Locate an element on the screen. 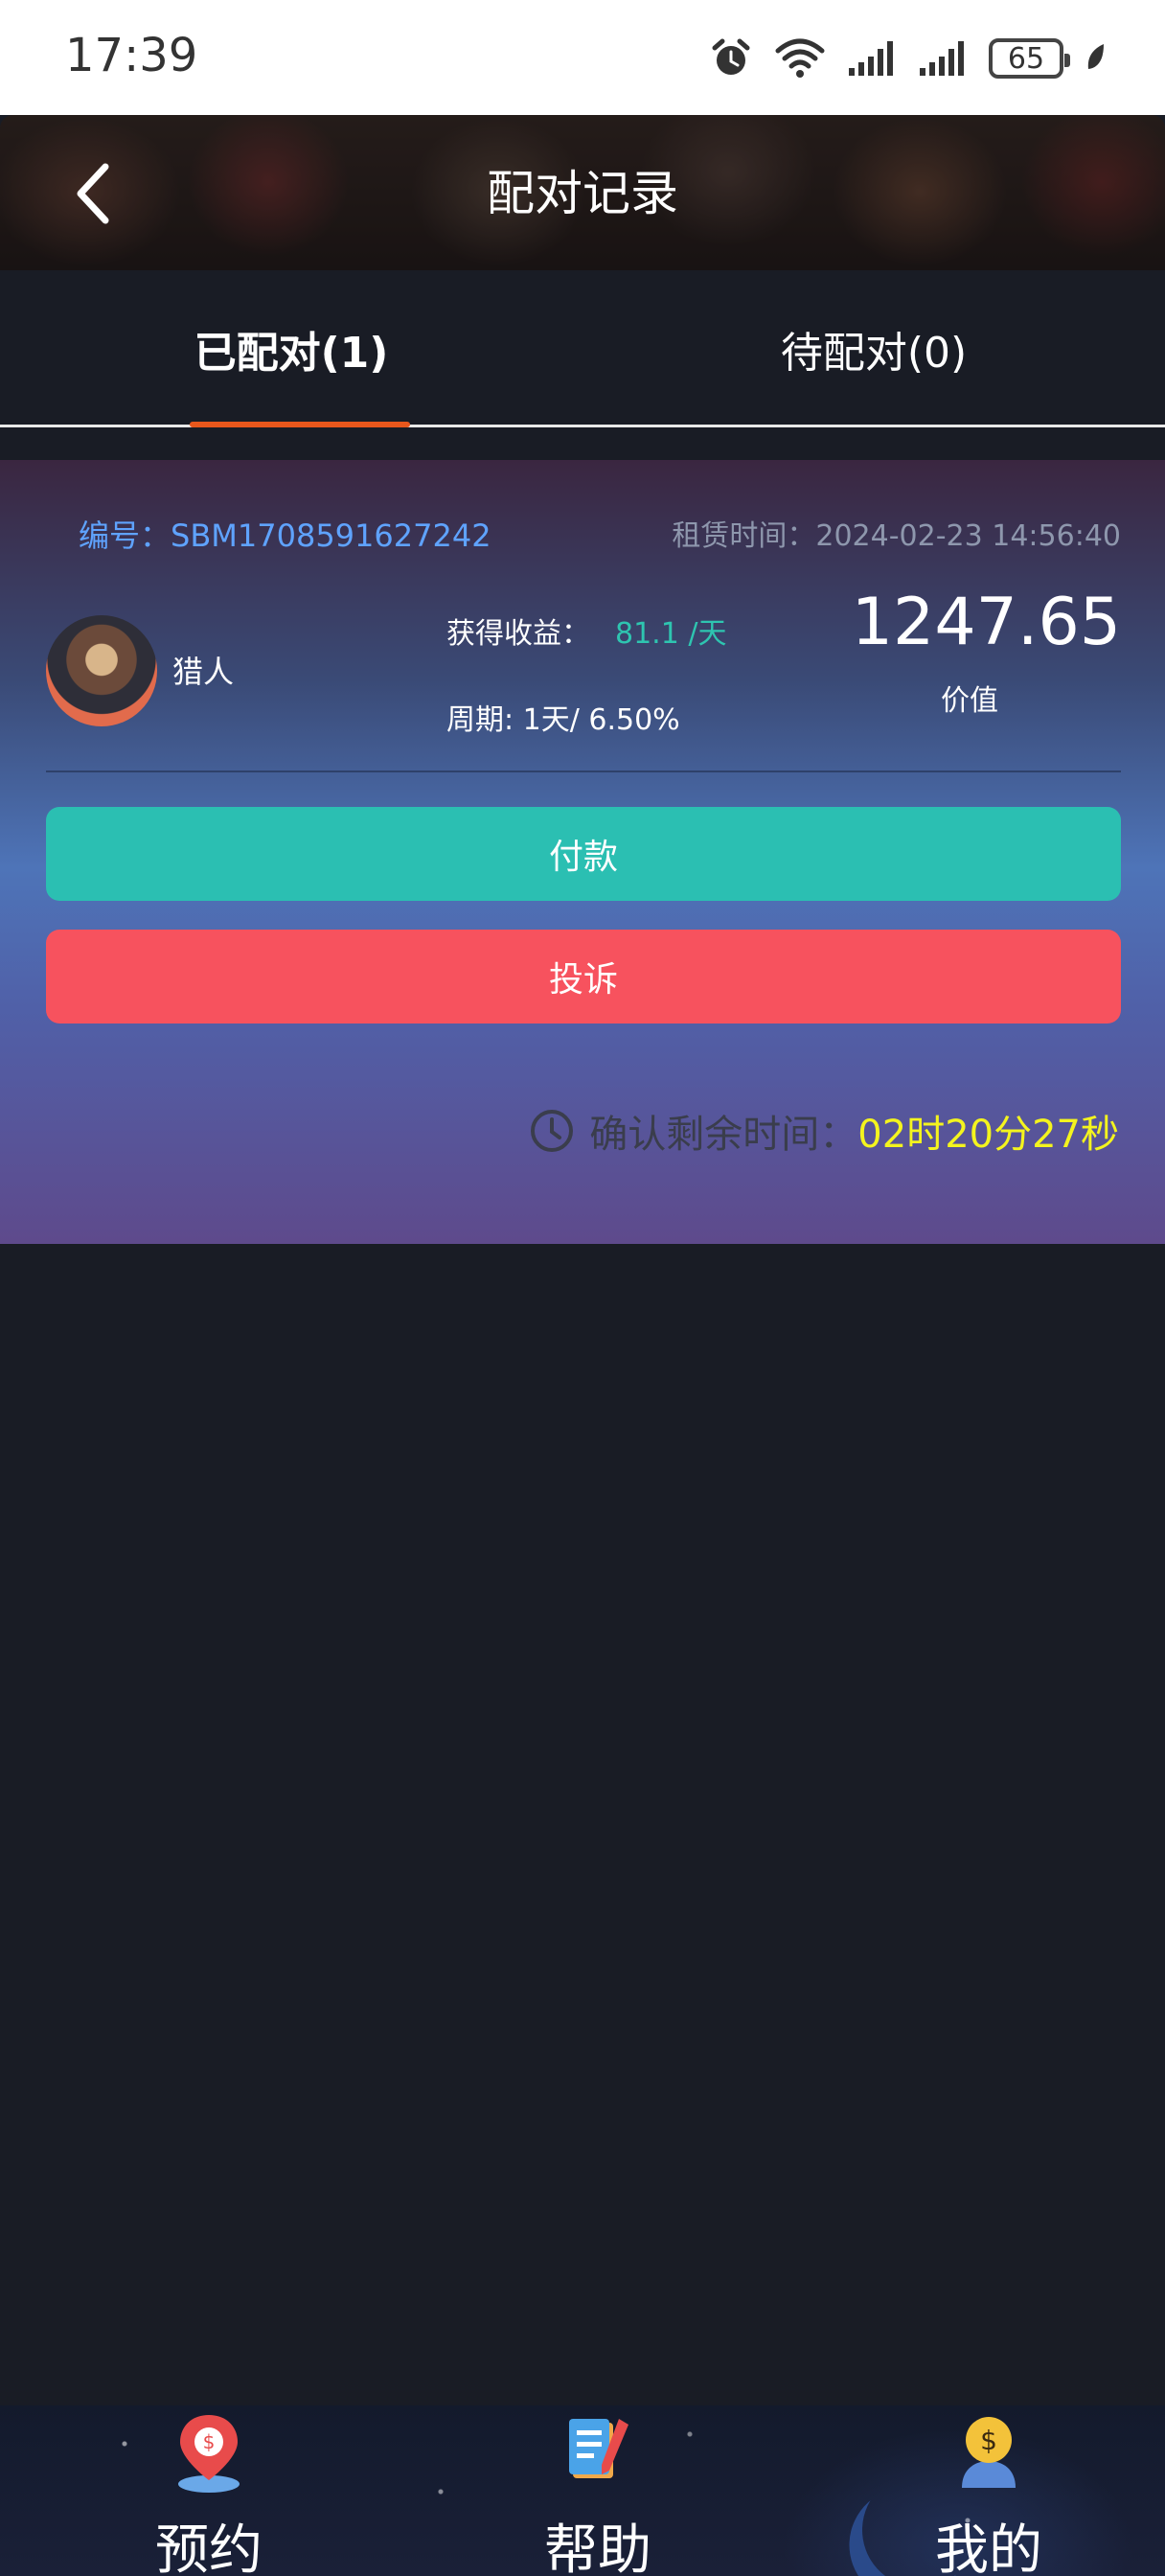 The width and height of the screenshot is (1165, 2576). status-bar: 17:39 65 is located at coordinates (582, 57).